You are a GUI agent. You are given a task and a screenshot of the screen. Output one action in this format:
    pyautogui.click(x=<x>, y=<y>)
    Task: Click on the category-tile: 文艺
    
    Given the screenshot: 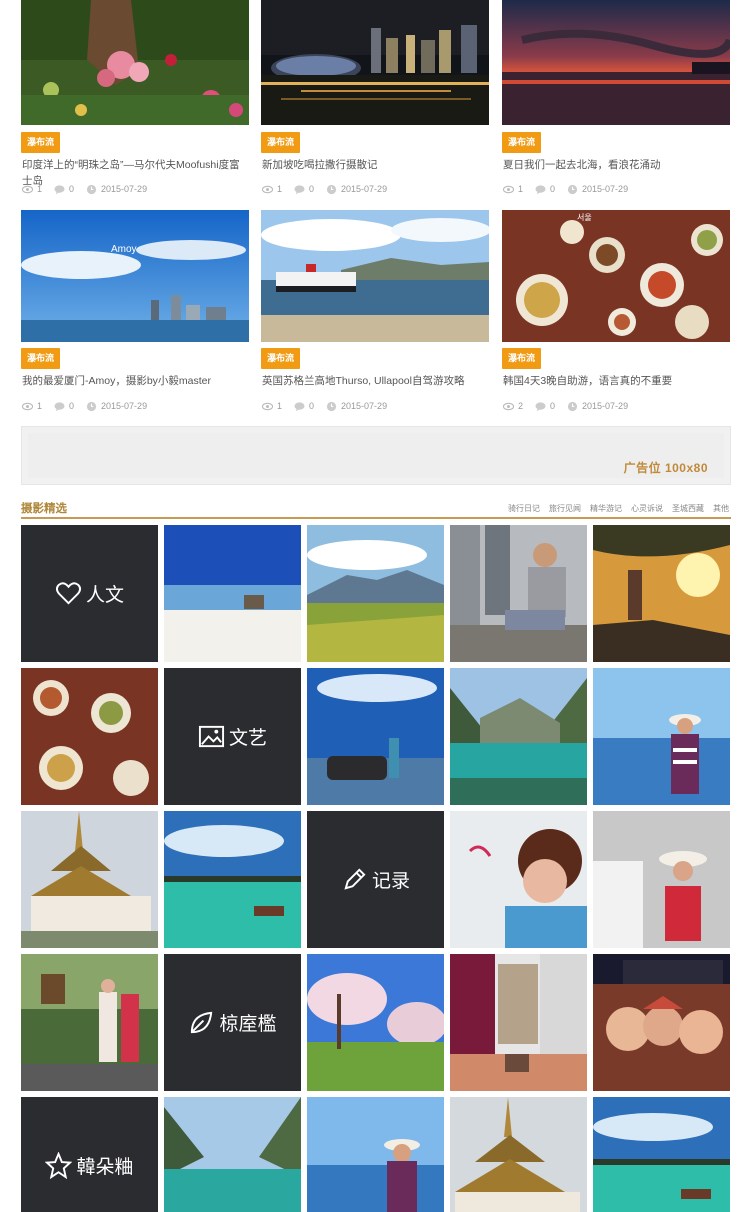 What is the action you would take?
    pyautogui.click(x=232, y=736)
    